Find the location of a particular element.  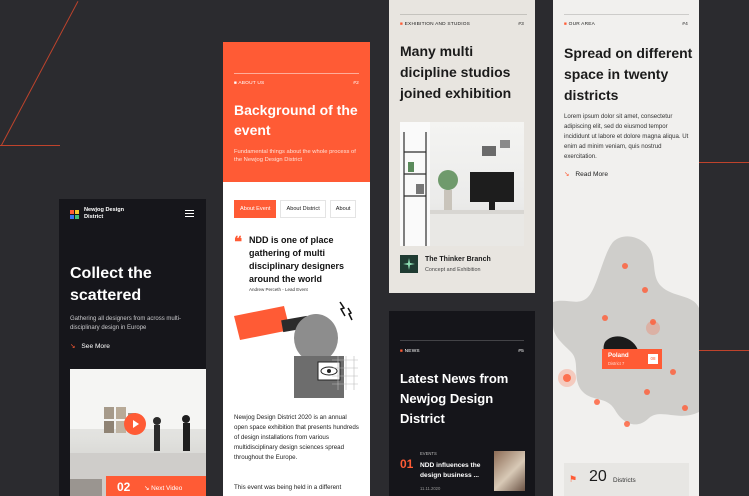

map-tooltip-sub: District 7 is located at coordinates (616, 363).